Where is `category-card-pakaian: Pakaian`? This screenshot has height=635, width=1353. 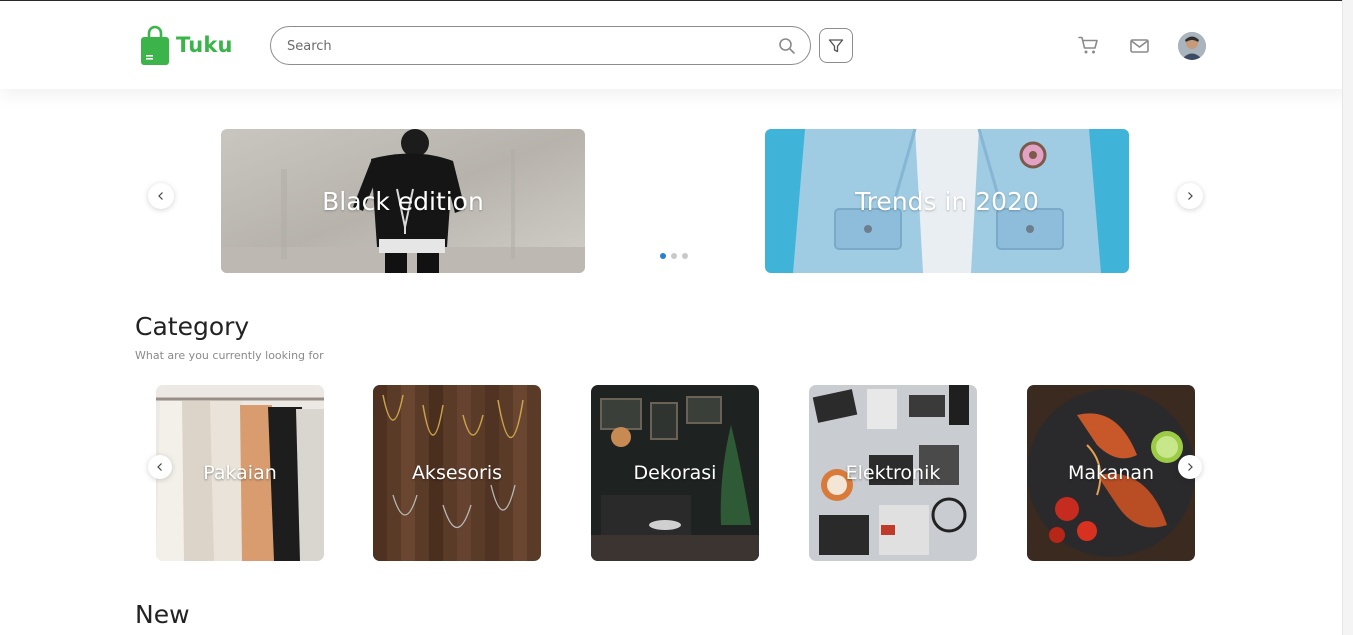
category-card-pakaian: Pakaian is located at coordinates (240, 473).